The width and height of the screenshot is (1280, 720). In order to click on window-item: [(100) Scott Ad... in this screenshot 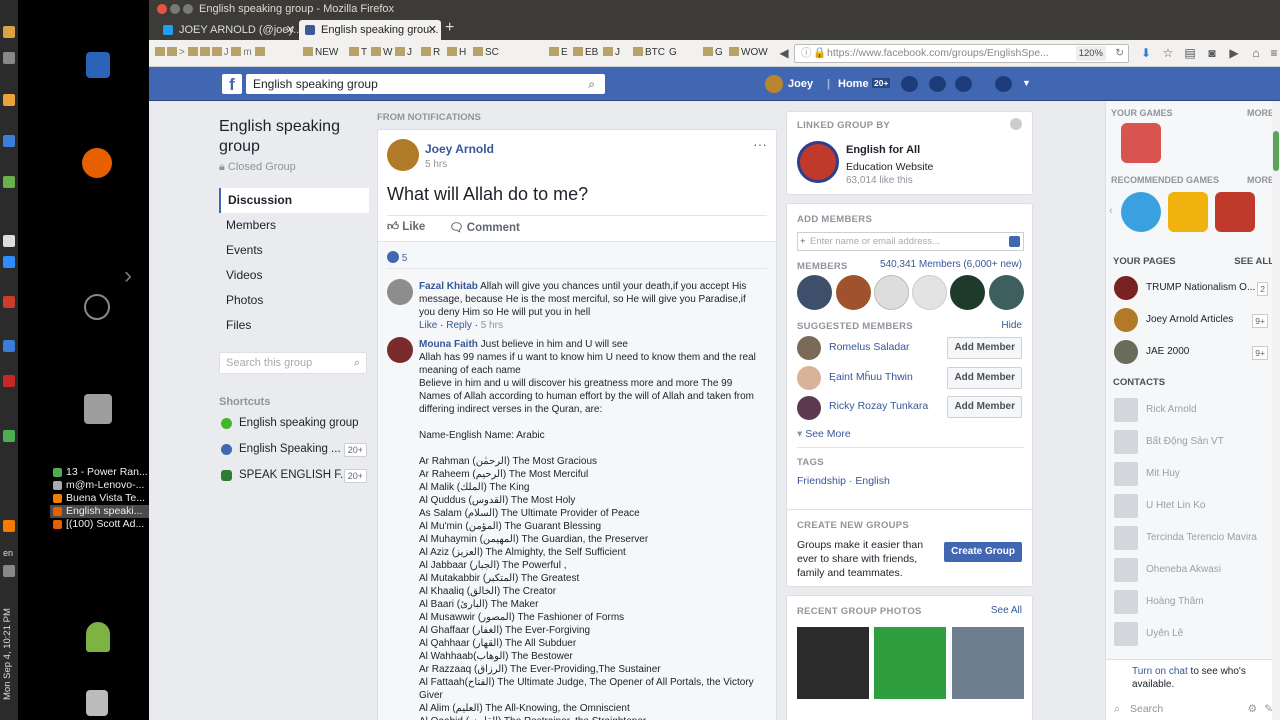, I will do `click(99, 524)`.